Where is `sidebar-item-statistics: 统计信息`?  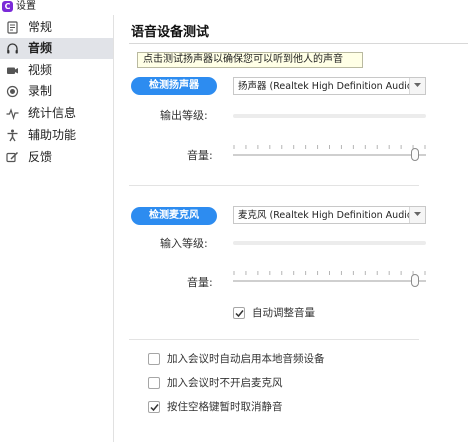 sidebar-item-statistics: 统计信息 is located at coordinates (56, 113).